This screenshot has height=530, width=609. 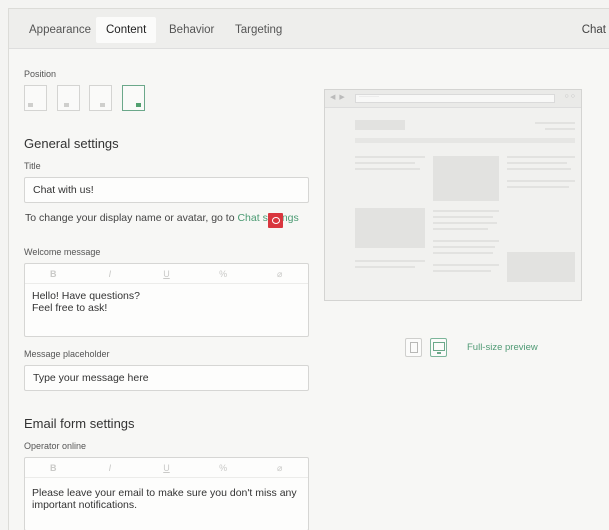 I want to click on preview-browser-bar: ◀ ▶ ·········· ○○, so click(x=453, y=99).